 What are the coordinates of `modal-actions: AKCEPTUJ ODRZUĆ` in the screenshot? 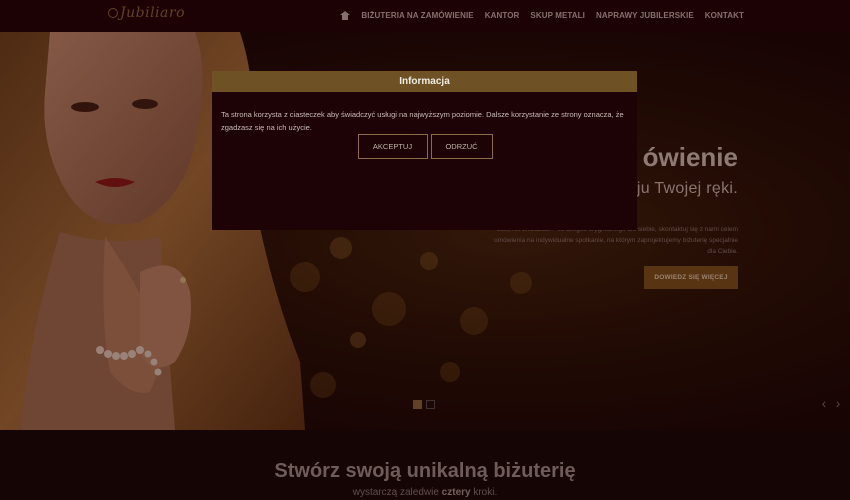 It's located at (425, 146).